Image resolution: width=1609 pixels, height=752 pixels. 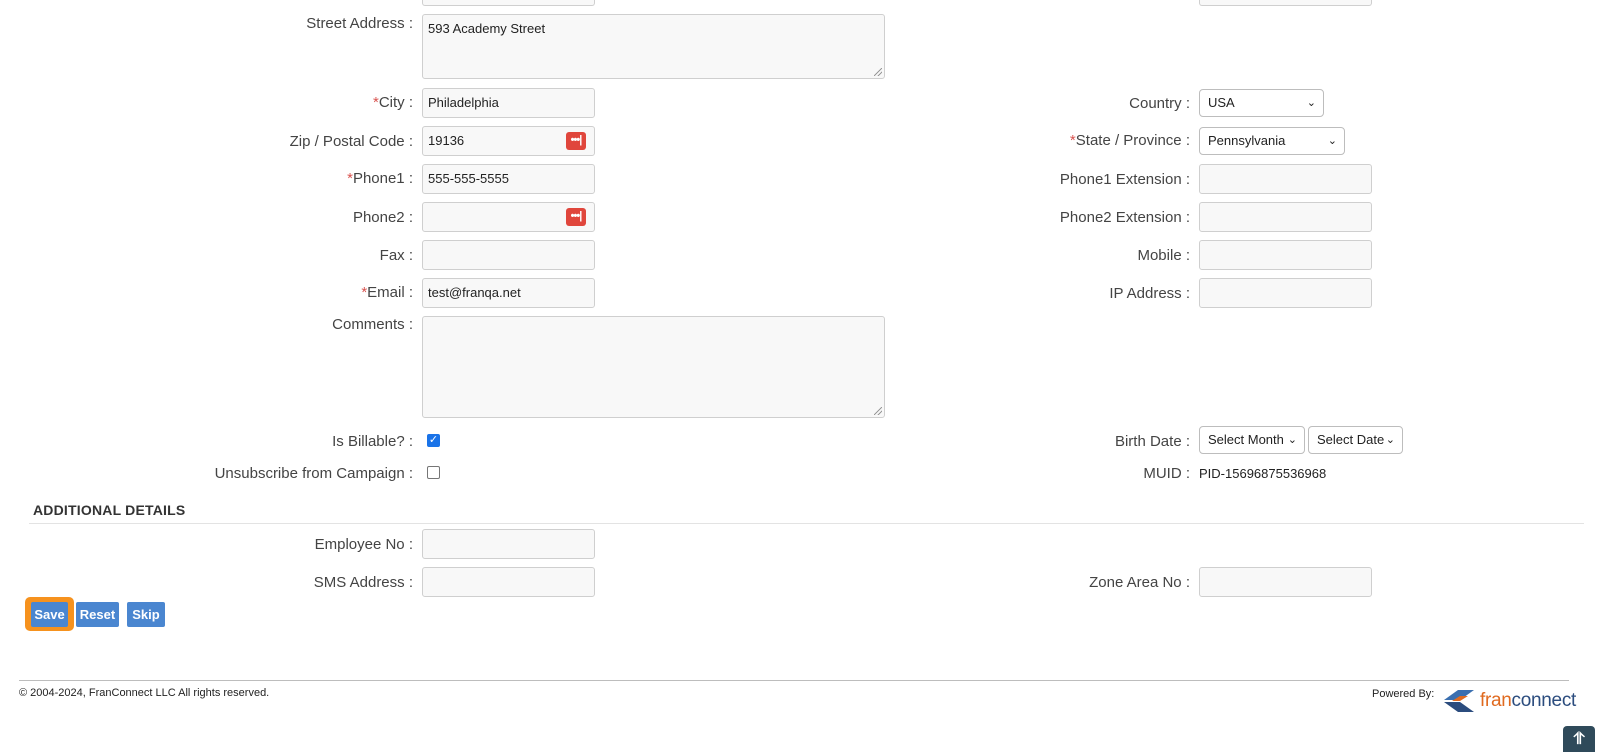 What do you see at coordinates (806, 523) in the screenshot?
I see `section-divider` at bounding box center [806, 523].